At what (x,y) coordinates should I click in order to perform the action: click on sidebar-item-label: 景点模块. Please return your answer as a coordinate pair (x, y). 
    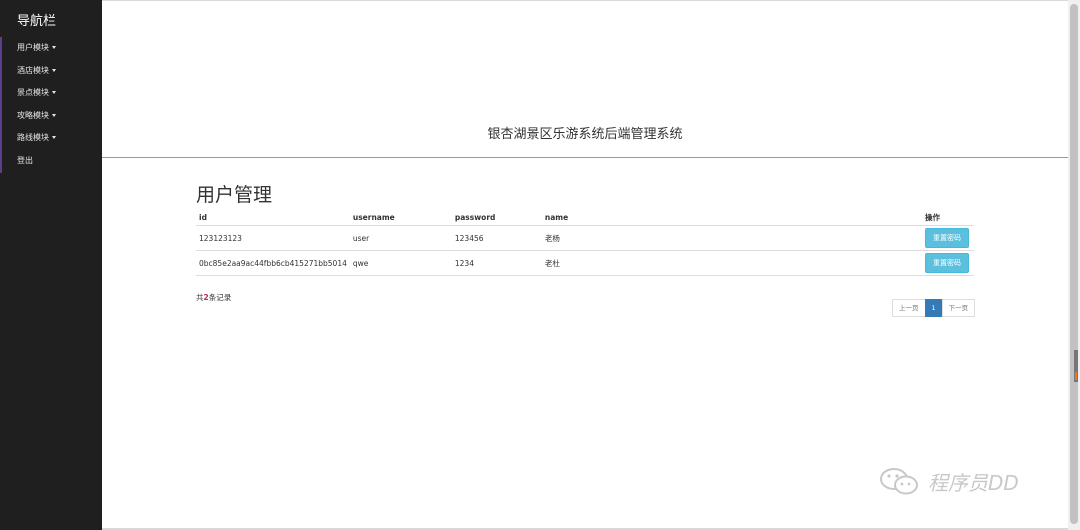
    Looking at the image, I should click on (33, 93).